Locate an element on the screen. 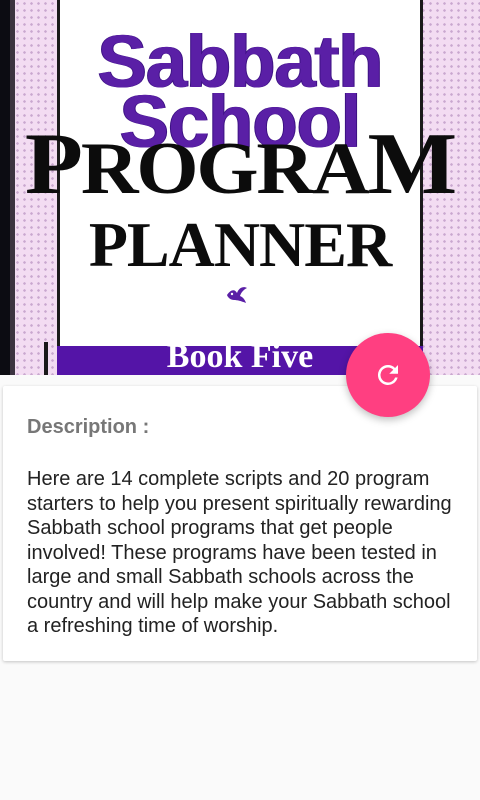  refresh-icon is located at coordinates (387, 374).